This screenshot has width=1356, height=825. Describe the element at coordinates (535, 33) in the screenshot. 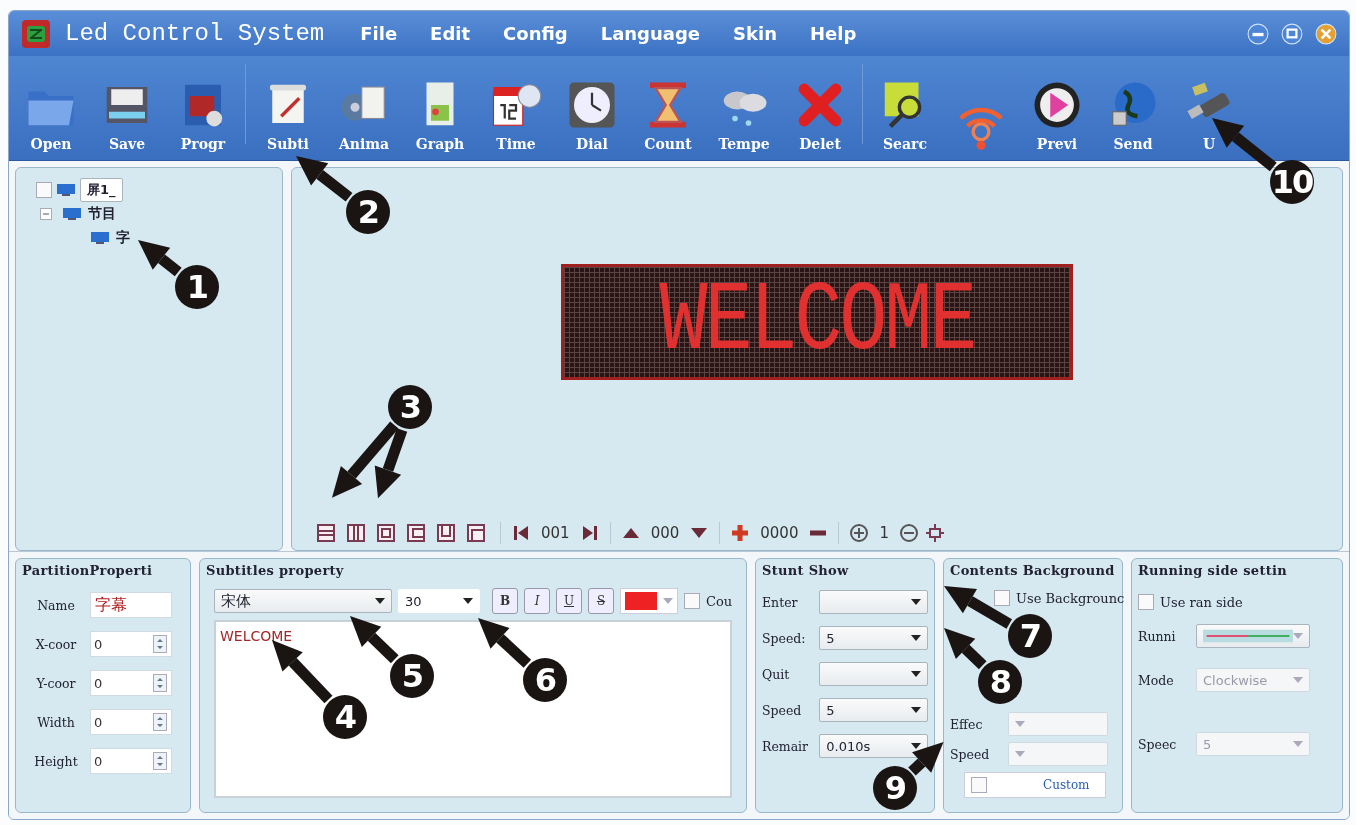

I see `menu-item: Config` at that location.